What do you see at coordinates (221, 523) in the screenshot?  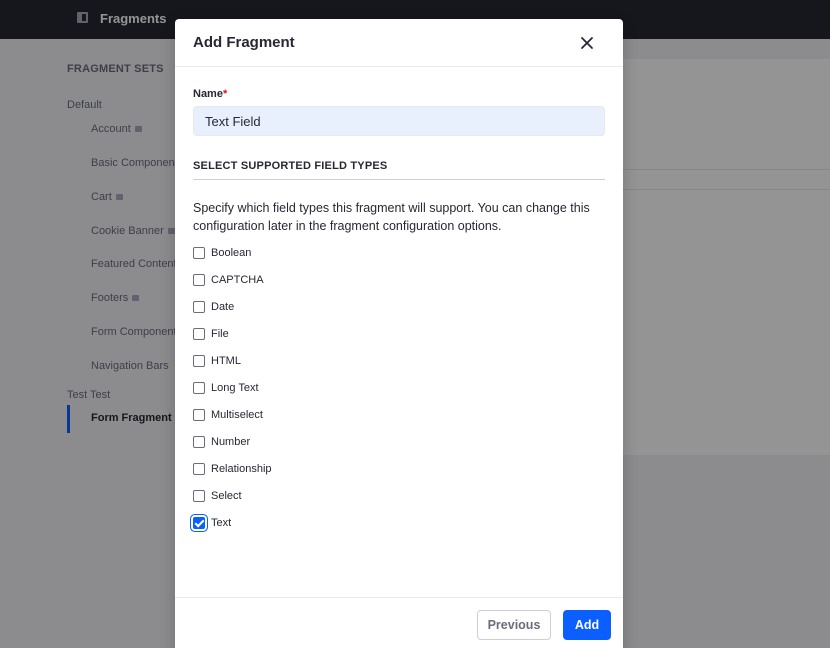 I see `checkbox-label: Text` at bounding box center [221, 523].